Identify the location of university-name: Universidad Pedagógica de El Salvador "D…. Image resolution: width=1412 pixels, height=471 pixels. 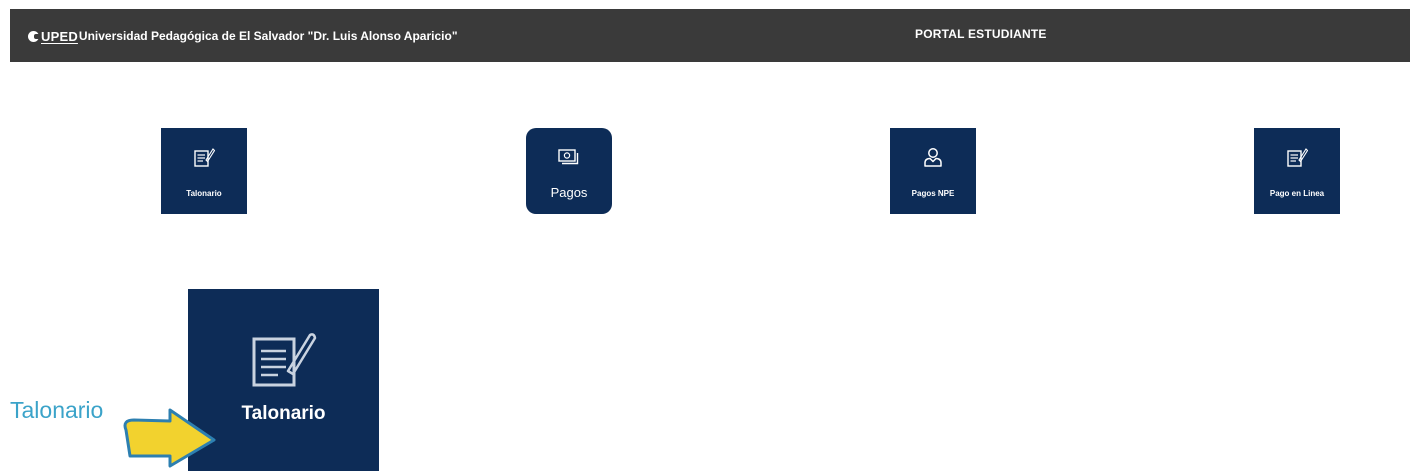
(268, 36).